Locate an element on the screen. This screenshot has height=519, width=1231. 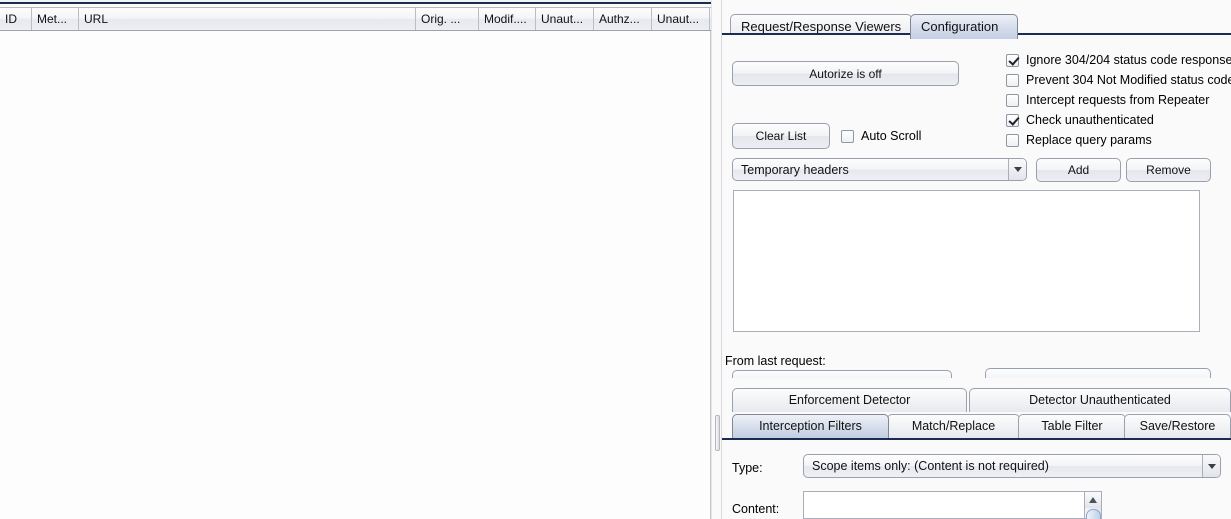
config-checkbox-label: Check unauthenticated is located at coordinates (1090, 120).